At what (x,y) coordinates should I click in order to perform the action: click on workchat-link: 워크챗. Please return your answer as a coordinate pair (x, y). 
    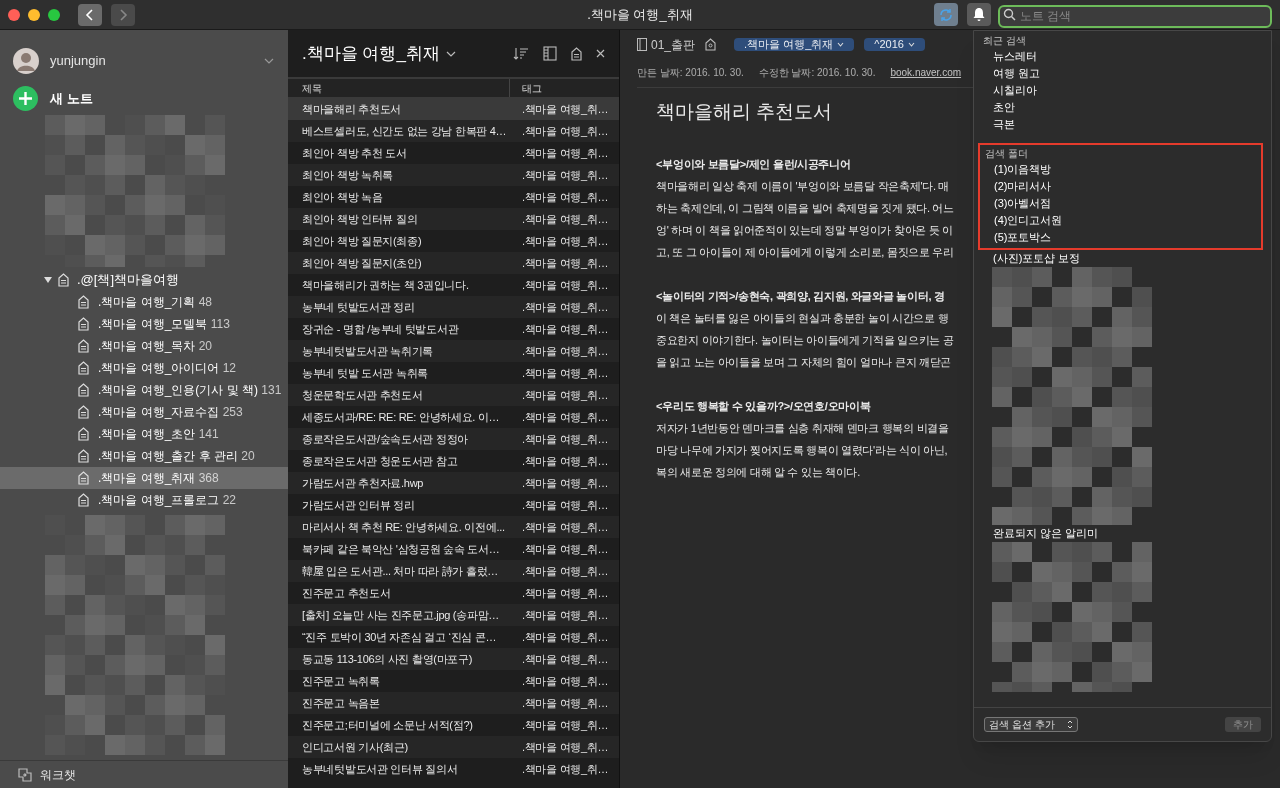
    Looking at the image, I should click on (58, 774).